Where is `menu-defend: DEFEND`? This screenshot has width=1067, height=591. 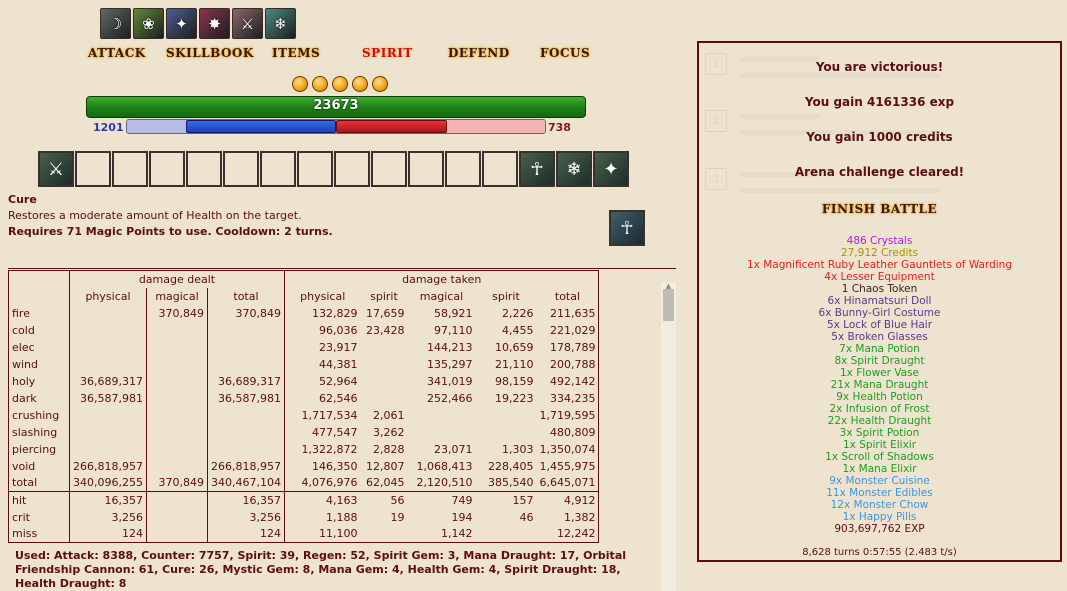 menu-defend: DEFEND is located at coordinates (479, 53).